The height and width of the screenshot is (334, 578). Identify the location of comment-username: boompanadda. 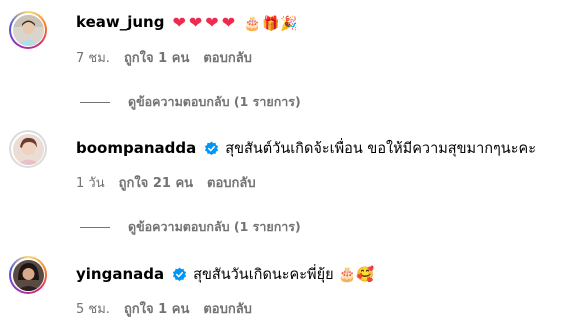
(136, 148).